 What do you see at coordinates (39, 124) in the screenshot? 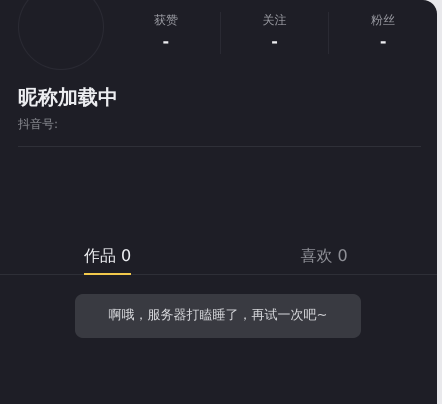
I see `douyin-id-label: 抖音号:` at bounding box center [39, 124].